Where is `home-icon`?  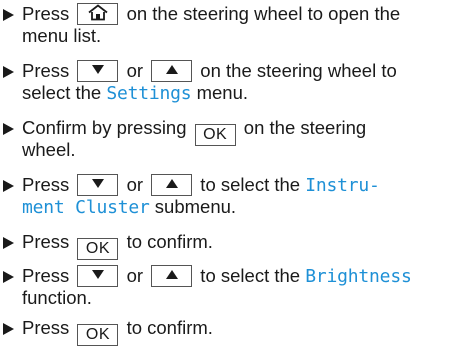
home-icon is located at coordinates (98, 12).